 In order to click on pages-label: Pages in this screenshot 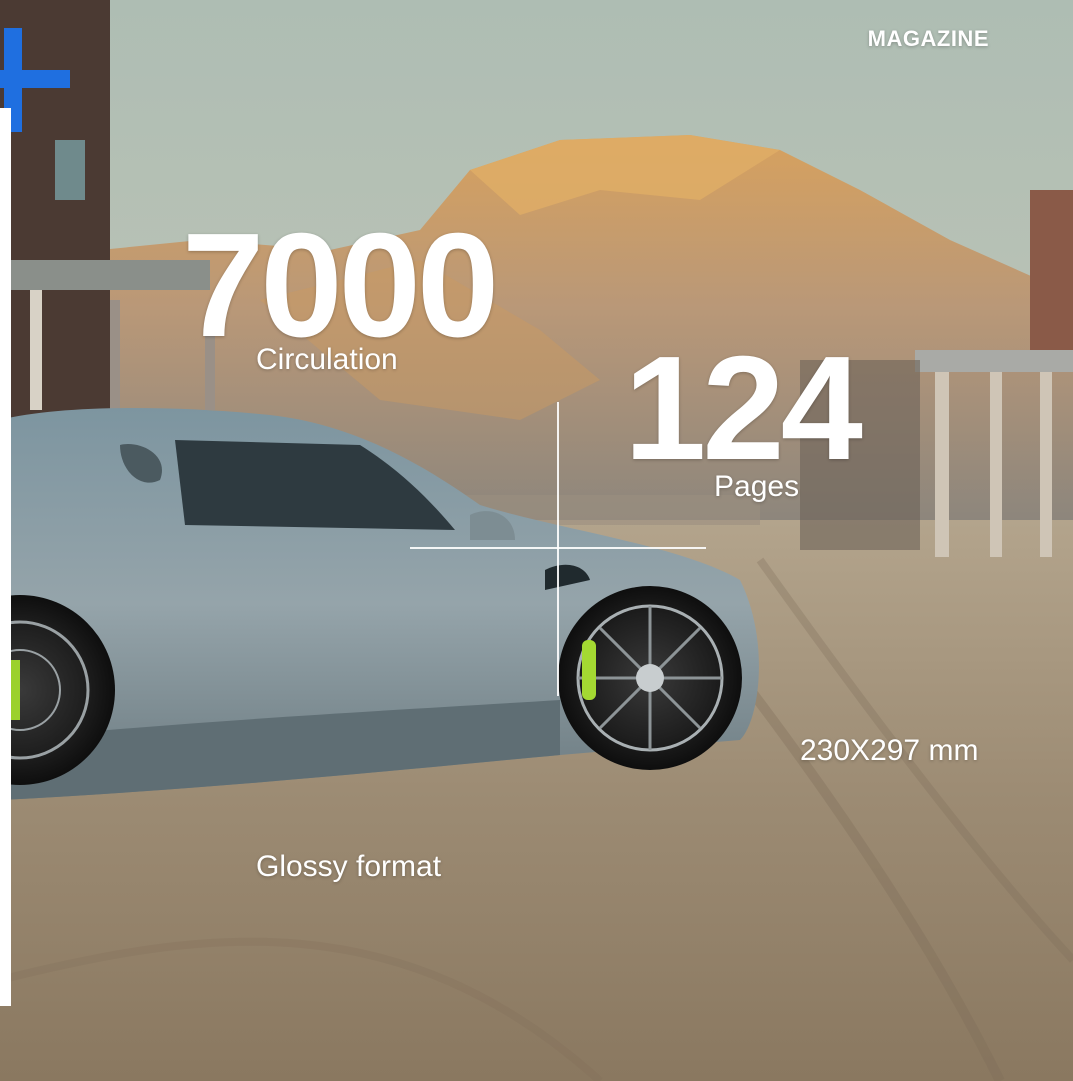, I will do `click(757, 486)`.